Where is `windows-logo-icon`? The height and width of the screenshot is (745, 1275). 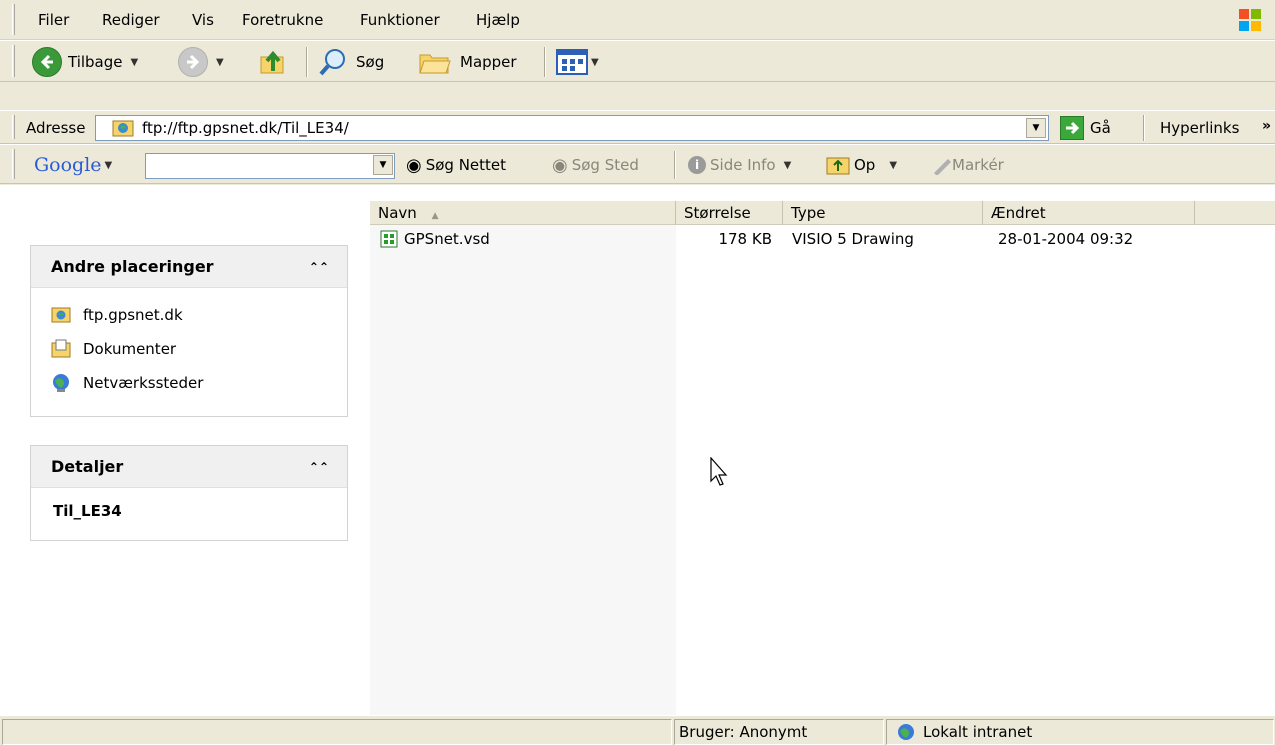 windows-logo-icon is located at coordinates (1250, 20).